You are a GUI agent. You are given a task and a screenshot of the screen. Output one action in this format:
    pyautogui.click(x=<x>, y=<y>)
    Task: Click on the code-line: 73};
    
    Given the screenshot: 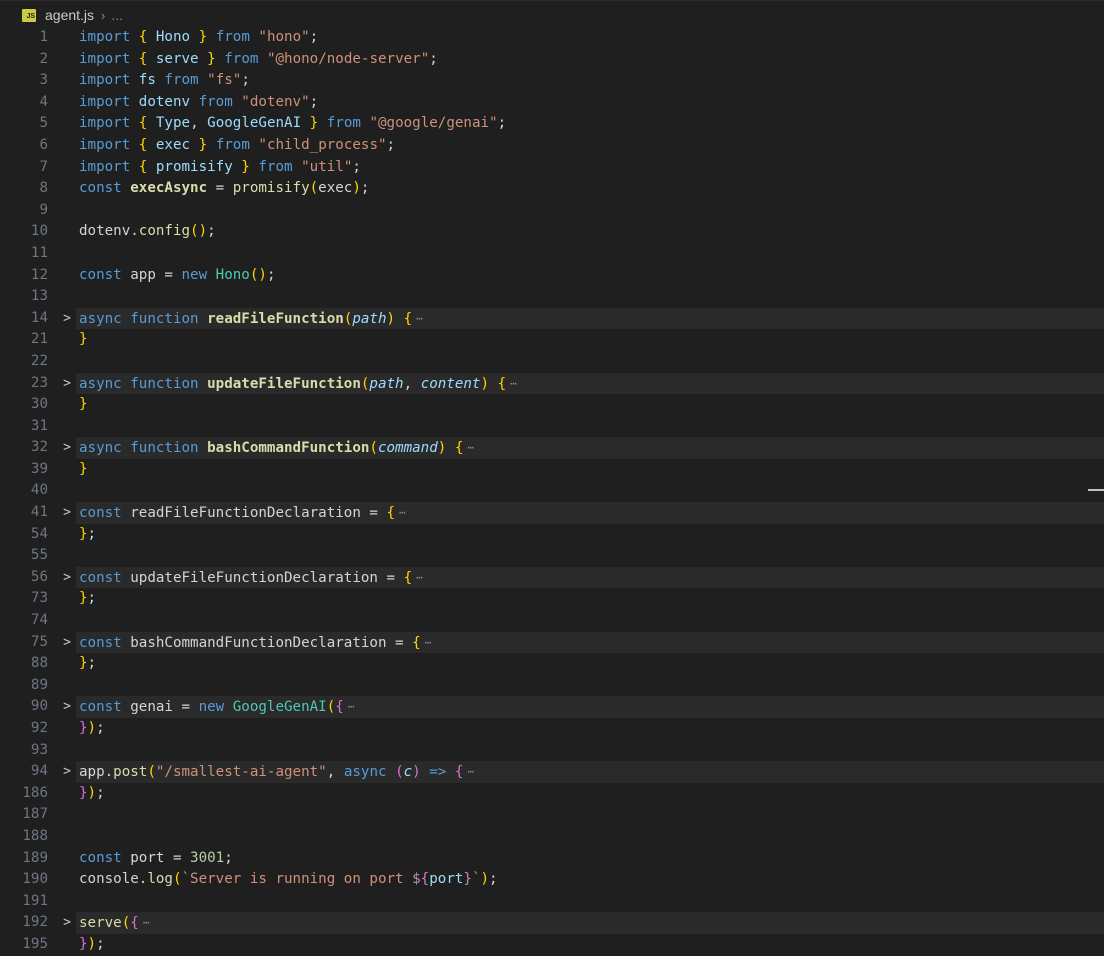 What is the action you would take?
    pyautogui.click(x=552, y=599)
    